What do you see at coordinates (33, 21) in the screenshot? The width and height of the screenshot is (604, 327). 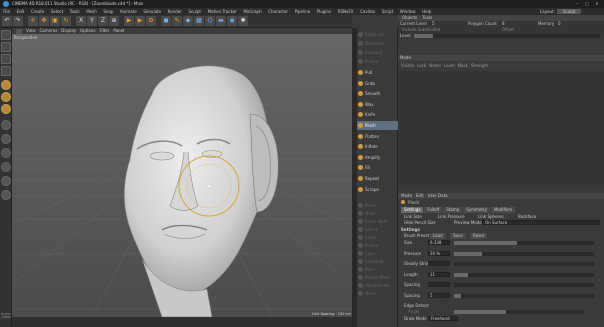 I see `live-select-icon: ✛` at bounding box center [33, 21].